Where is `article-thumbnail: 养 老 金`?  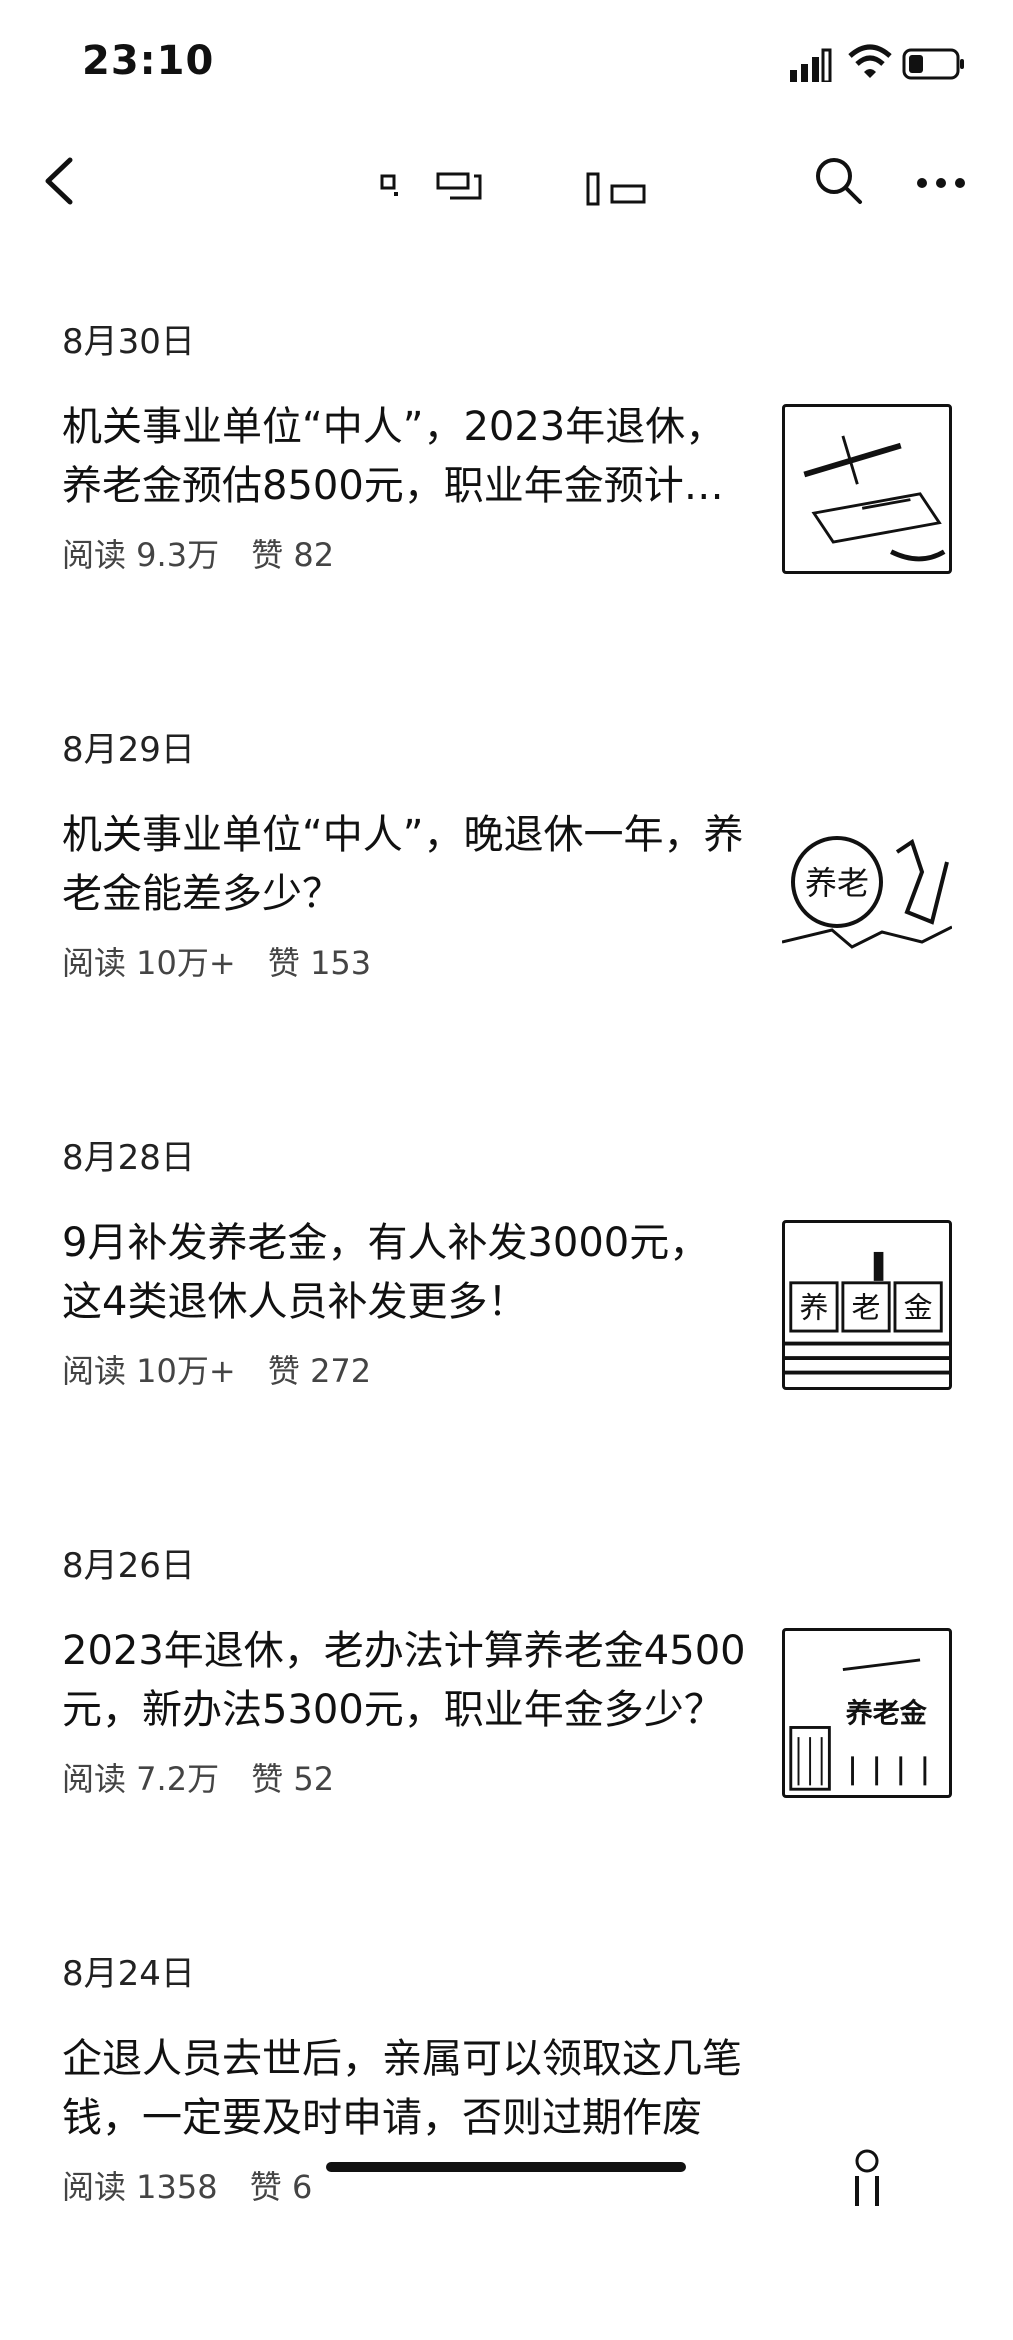
article-thumbnail: 养 老 金 is located at coordinates (867, 1305).